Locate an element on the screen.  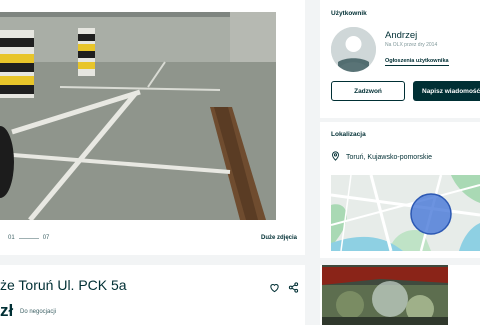
photo-counter-total: 07 is located at coordinates (46, 238).